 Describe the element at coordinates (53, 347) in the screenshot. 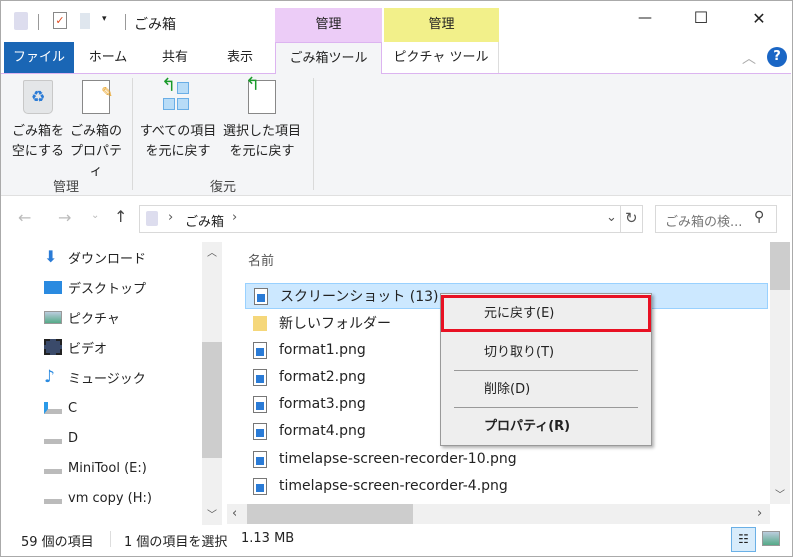

I see `video-icon` at that location.